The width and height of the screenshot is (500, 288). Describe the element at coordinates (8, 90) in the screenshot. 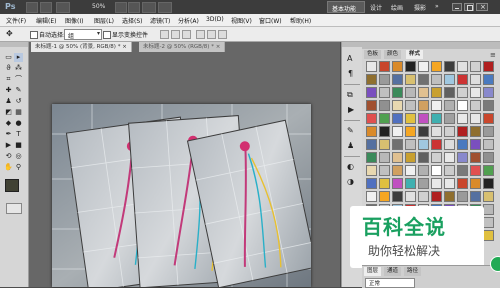

I see `healing-brush-tool-icon: ✚` at that location.